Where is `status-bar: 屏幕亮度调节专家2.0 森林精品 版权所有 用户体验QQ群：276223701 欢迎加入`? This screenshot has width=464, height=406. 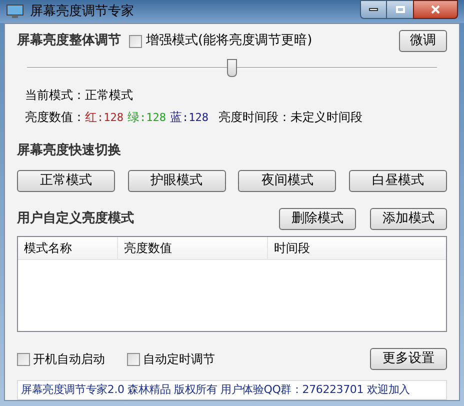 status-bar: 屏幕亮度调节专家2.0 森林精品 版权所有 用户体验QQ群：276223701 欢迎加入 is located at coordinates (232, 390).